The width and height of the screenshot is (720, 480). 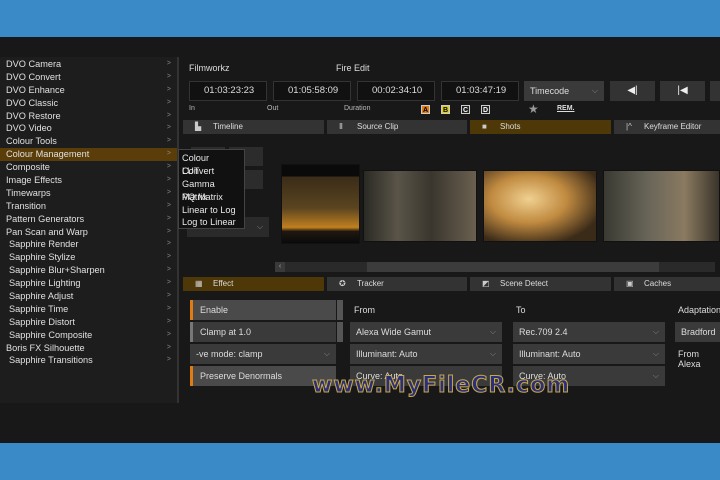 What do you see at coordinates (533, 109) in the screenshot?
I see `star-icon: ★` at bounding box center [533, 109].